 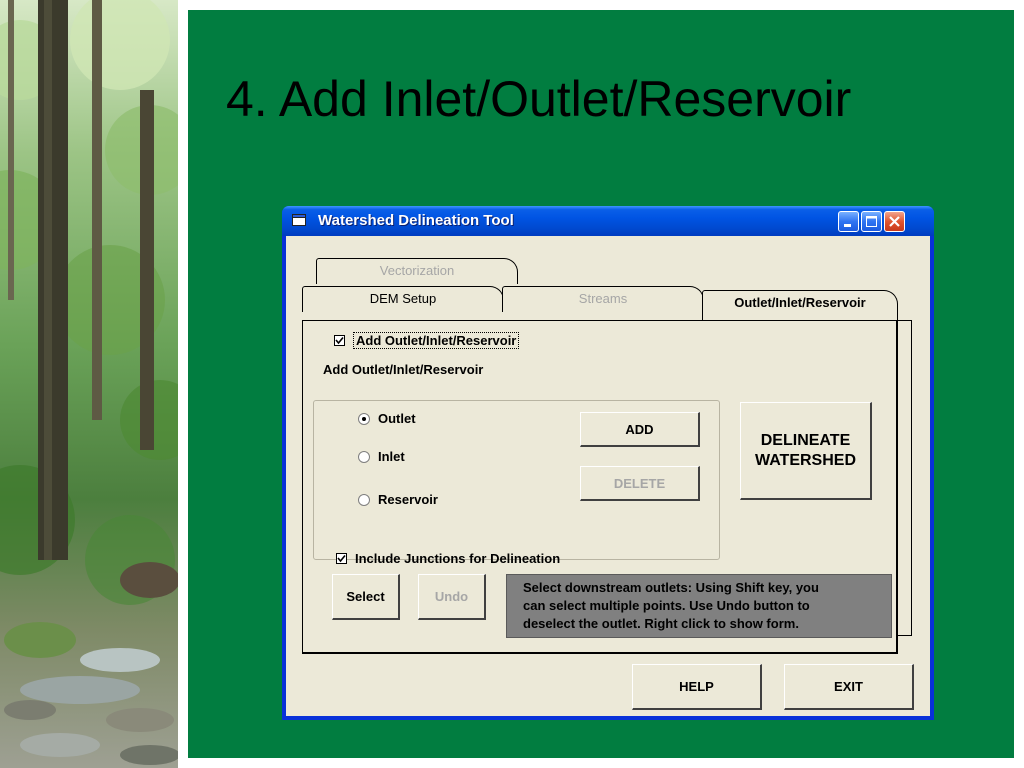 I want to click on radio-outlet: Outlet, so click(x=387, y=418).